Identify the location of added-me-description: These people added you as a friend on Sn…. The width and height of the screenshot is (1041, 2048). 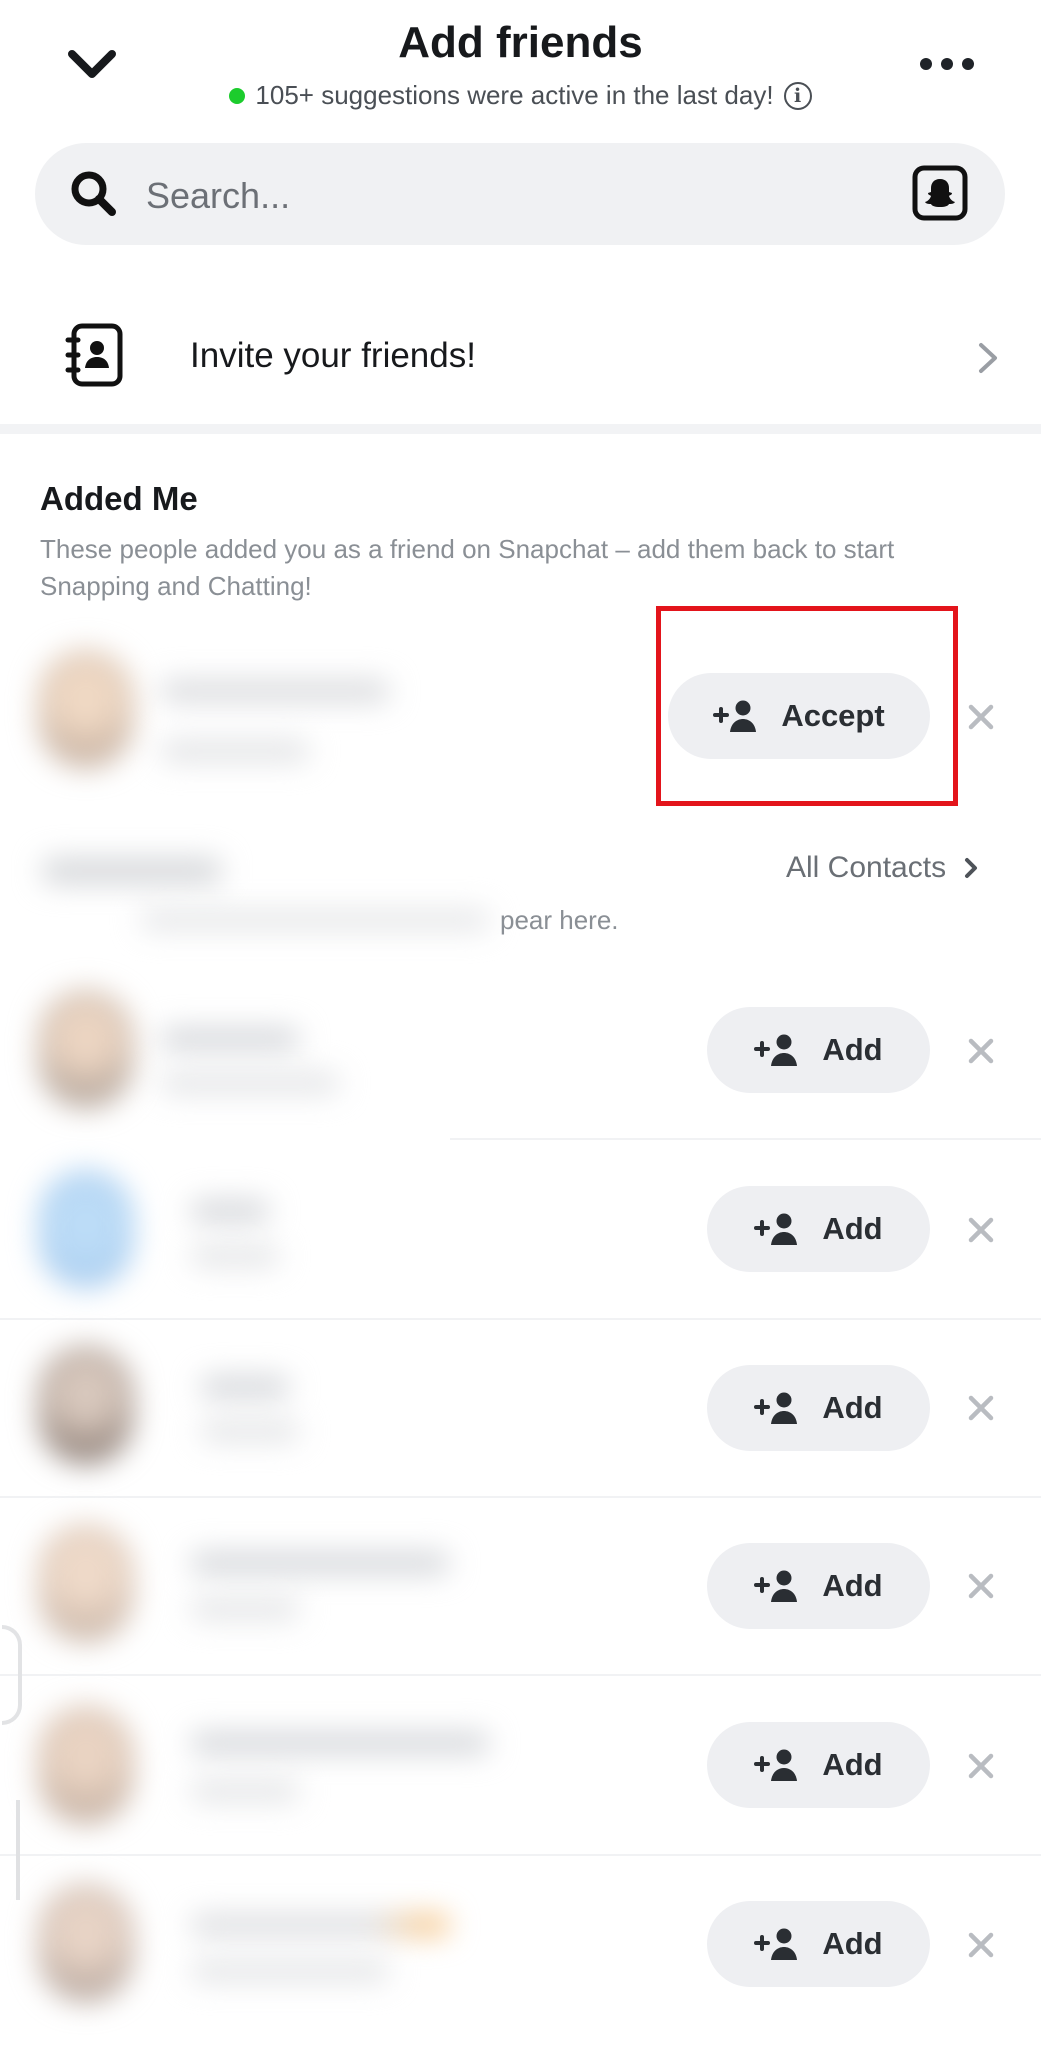
(467, 567).